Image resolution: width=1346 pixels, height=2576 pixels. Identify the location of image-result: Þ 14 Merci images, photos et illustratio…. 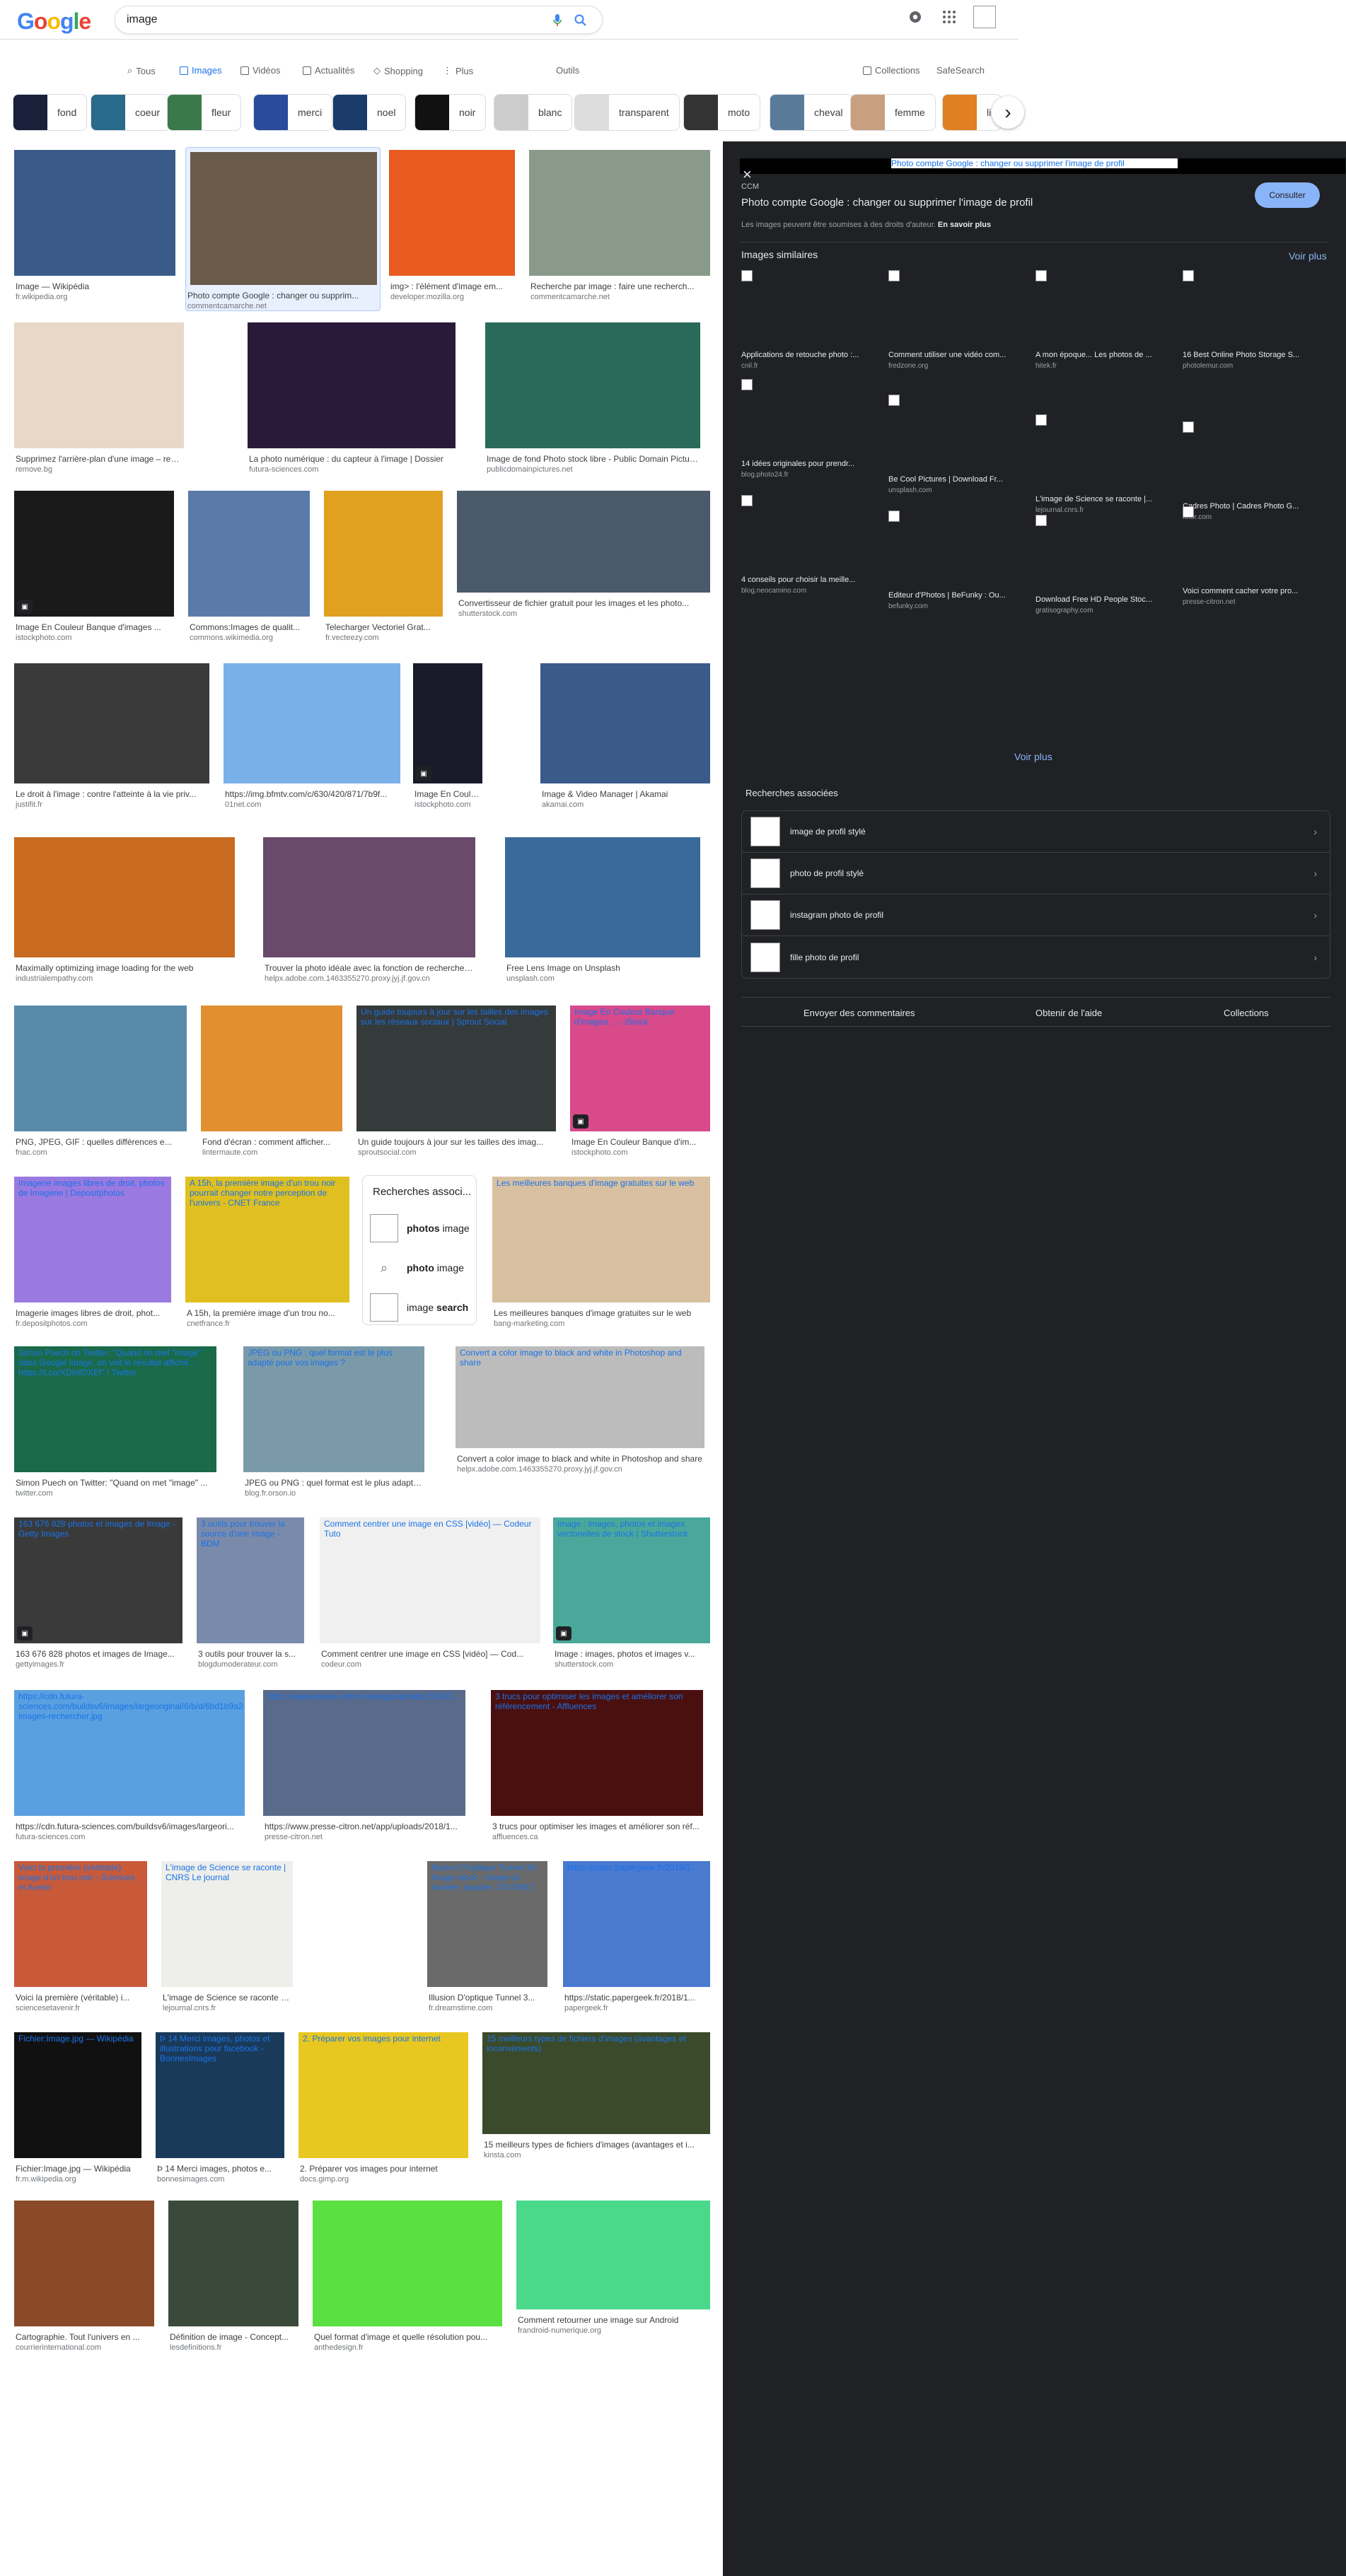
(220, 2110).